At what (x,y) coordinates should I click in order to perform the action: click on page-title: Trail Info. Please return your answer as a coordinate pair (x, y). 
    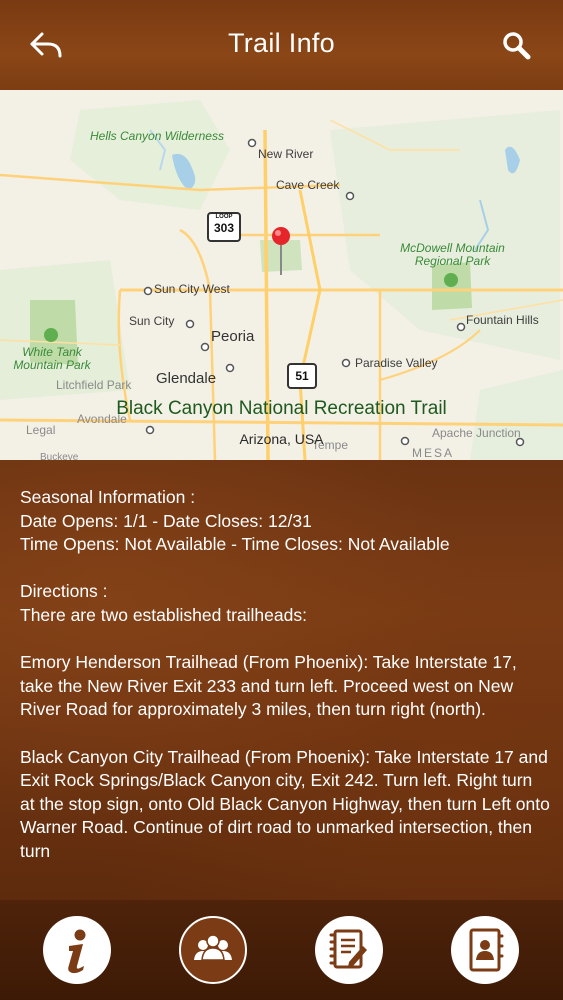
    Looking at the image, I should click on (281, 43).